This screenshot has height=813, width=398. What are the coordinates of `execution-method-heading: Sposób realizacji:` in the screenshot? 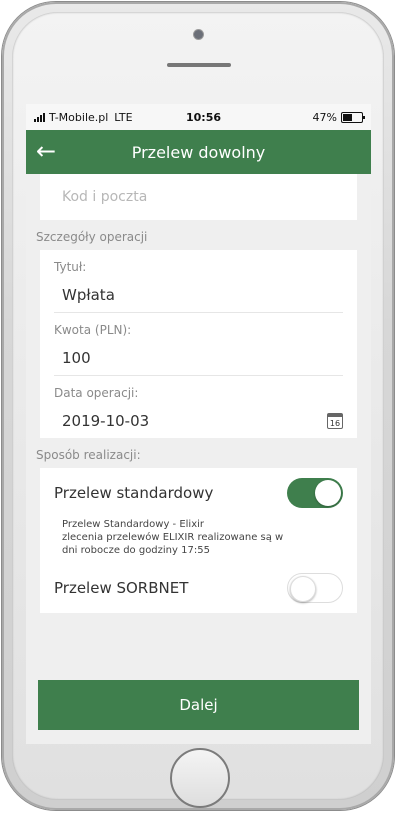 It's located at (88, 455).